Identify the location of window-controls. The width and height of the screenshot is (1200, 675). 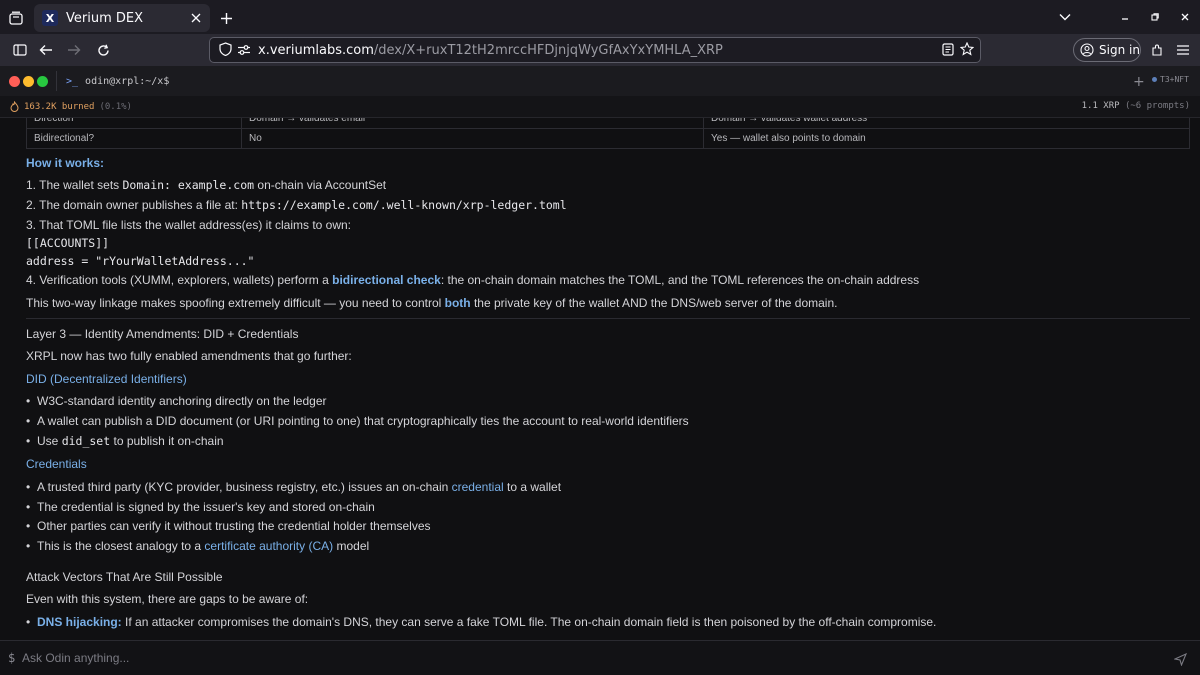
(1125, 17).